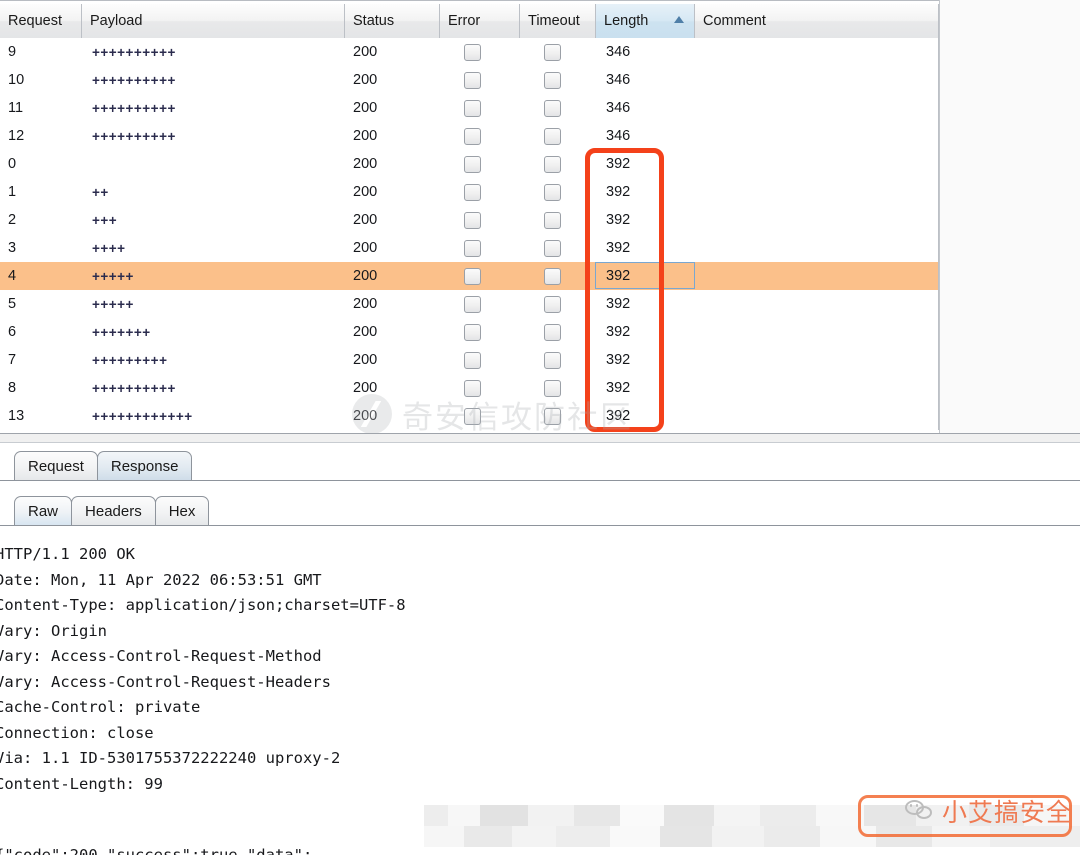  I want to click on table-row: 8 ++++++++++ 200 392, so click(469, 388).